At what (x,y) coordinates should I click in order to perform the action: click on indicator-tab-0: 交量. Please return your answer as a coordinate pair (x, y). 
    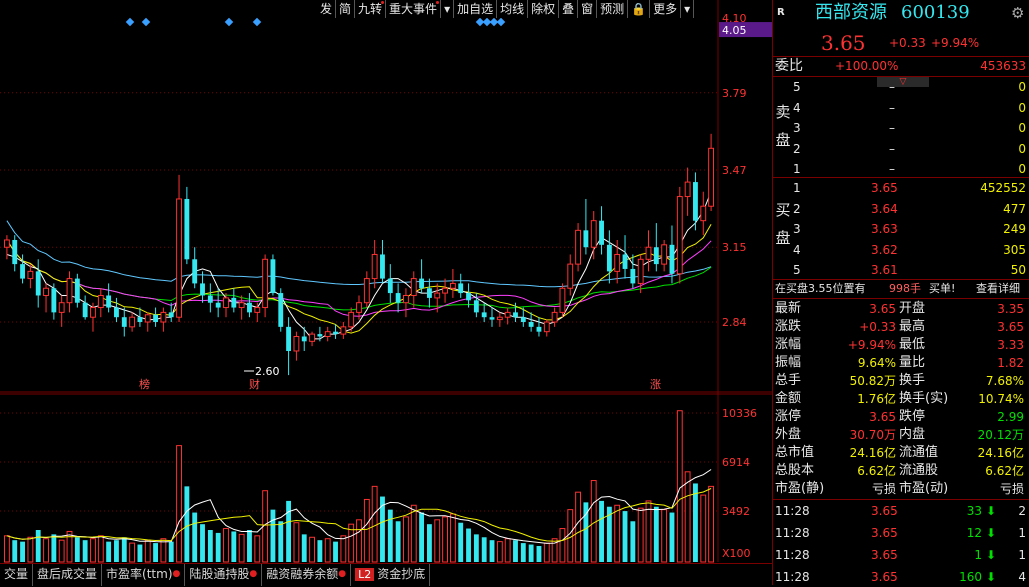
    Looking at the image, I should click on (17, 575).